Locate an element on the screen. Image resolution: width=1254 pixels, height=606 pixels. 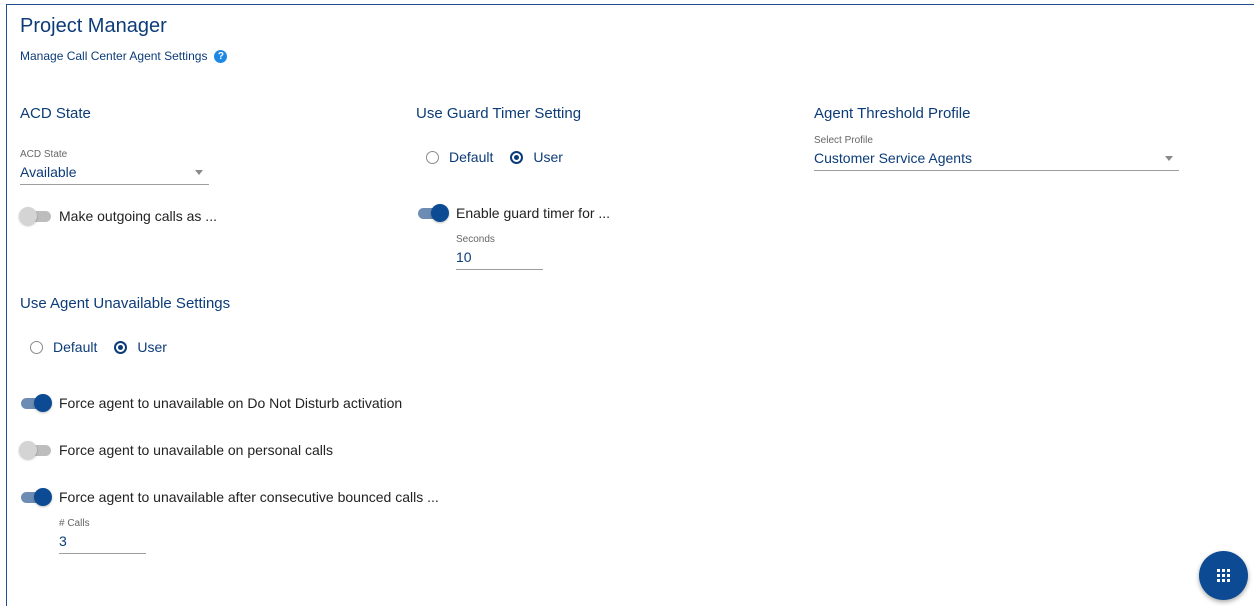
acd-state-field-label: ACD State is located at coordinates (44, 154).